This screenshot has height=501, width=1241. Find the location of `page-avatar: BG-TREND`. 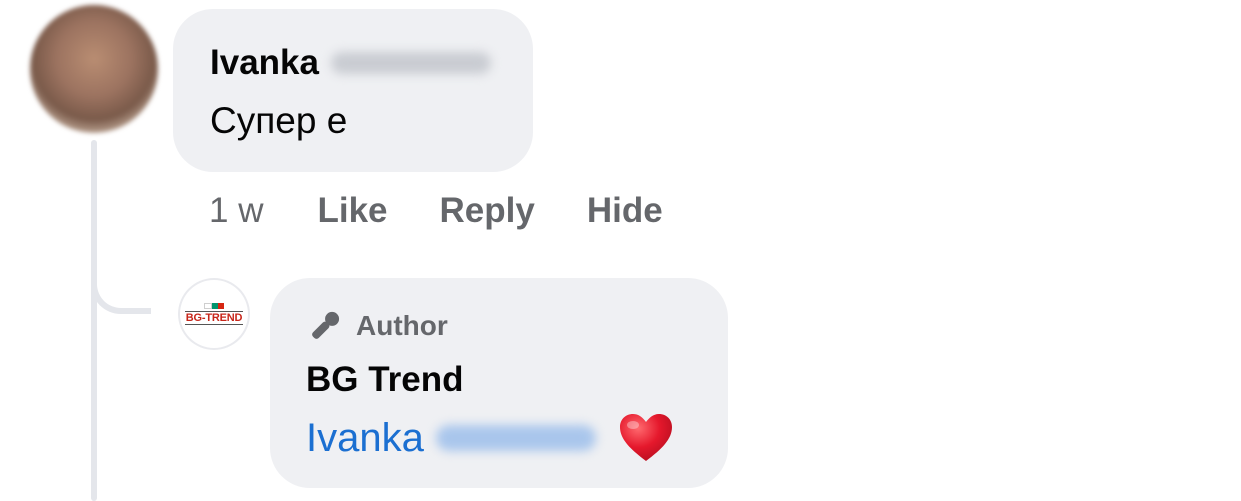

page-avatar: BG-TREND is located at coordinates (214, 314).